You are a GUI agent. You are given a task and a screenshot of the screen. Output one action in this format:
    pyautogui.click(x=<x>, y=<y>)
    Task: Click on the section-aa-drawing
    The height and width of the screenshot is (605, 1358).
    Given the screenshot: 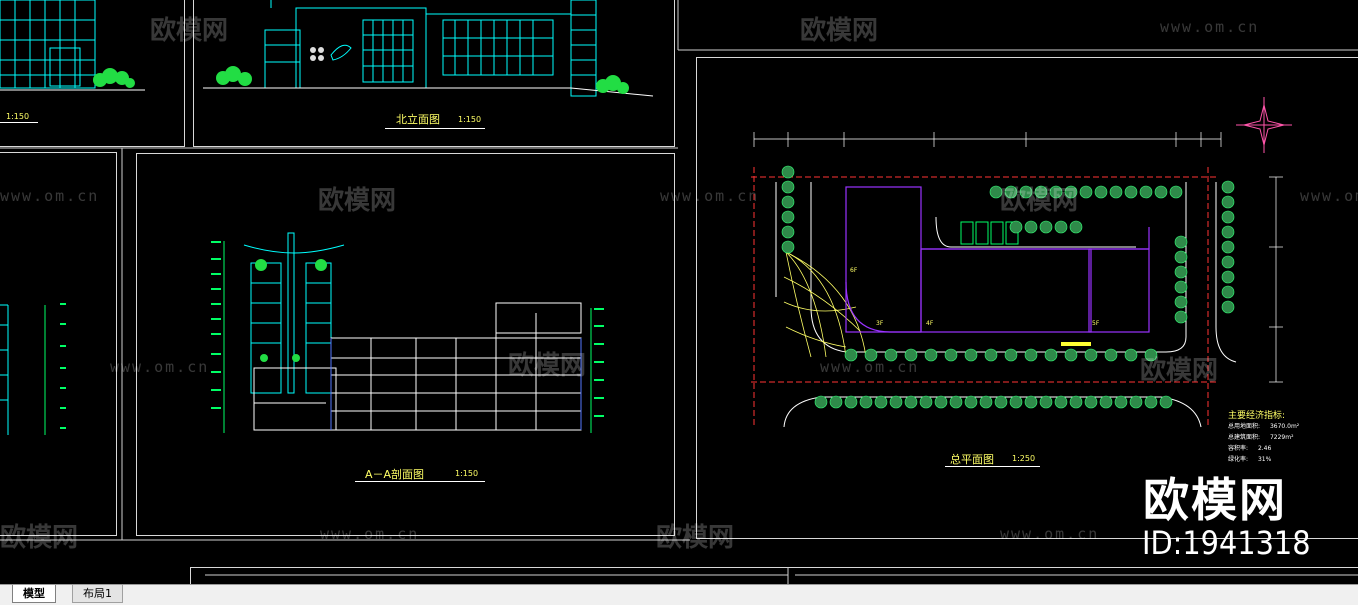 What is the action you would take?
    pyautogui.click(x=407, y=332)
    